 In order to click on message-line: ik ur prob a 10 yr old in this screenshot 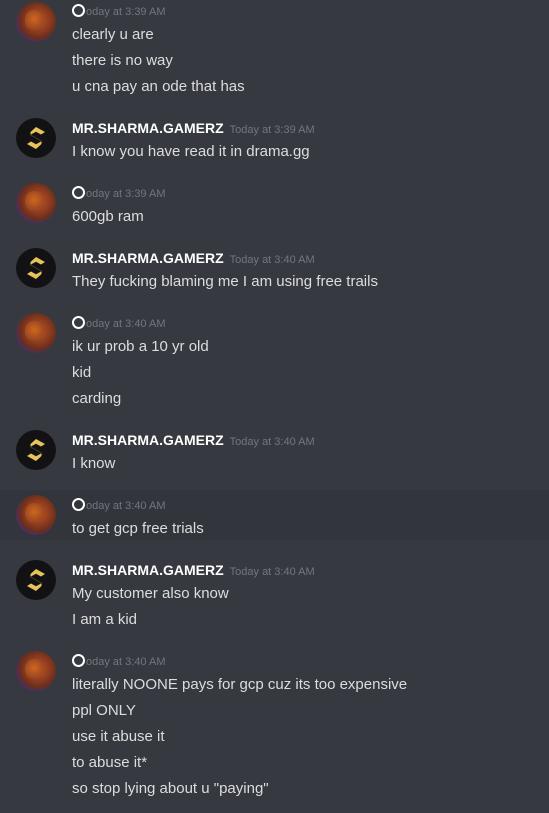, I will do `click(140, 346)`.